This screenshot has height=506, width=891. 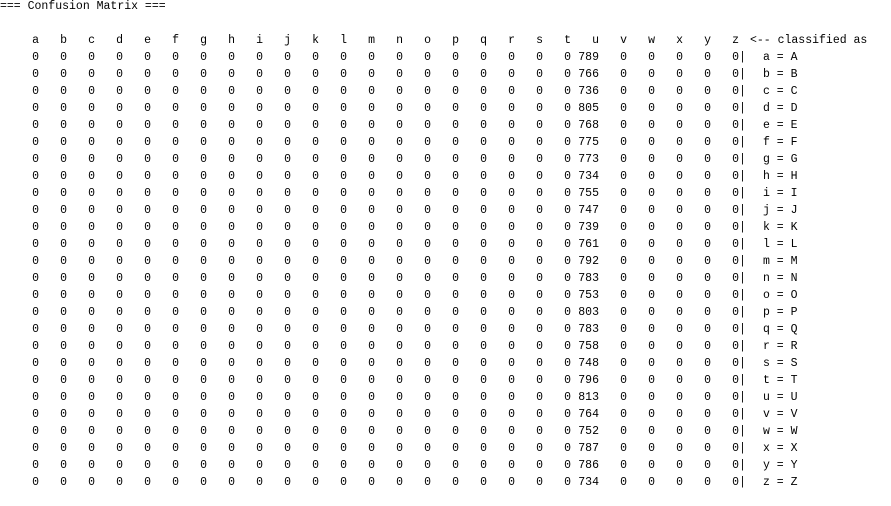 I want to click on classified-as-note: <-- classified as, so click(x=809, y=40).